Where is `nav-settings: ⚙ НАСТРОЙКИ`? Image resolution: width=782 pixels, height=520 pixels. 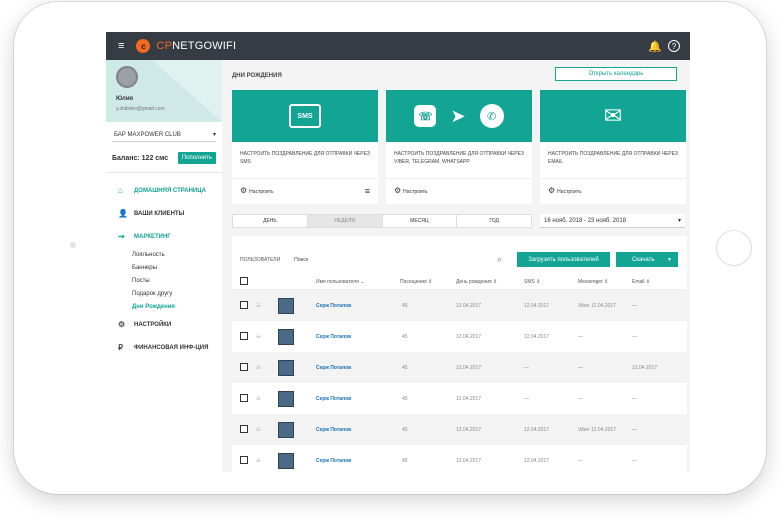 nav-settings: ⚙ НАСТРОЙКИ is located at coordinates (164, 324).